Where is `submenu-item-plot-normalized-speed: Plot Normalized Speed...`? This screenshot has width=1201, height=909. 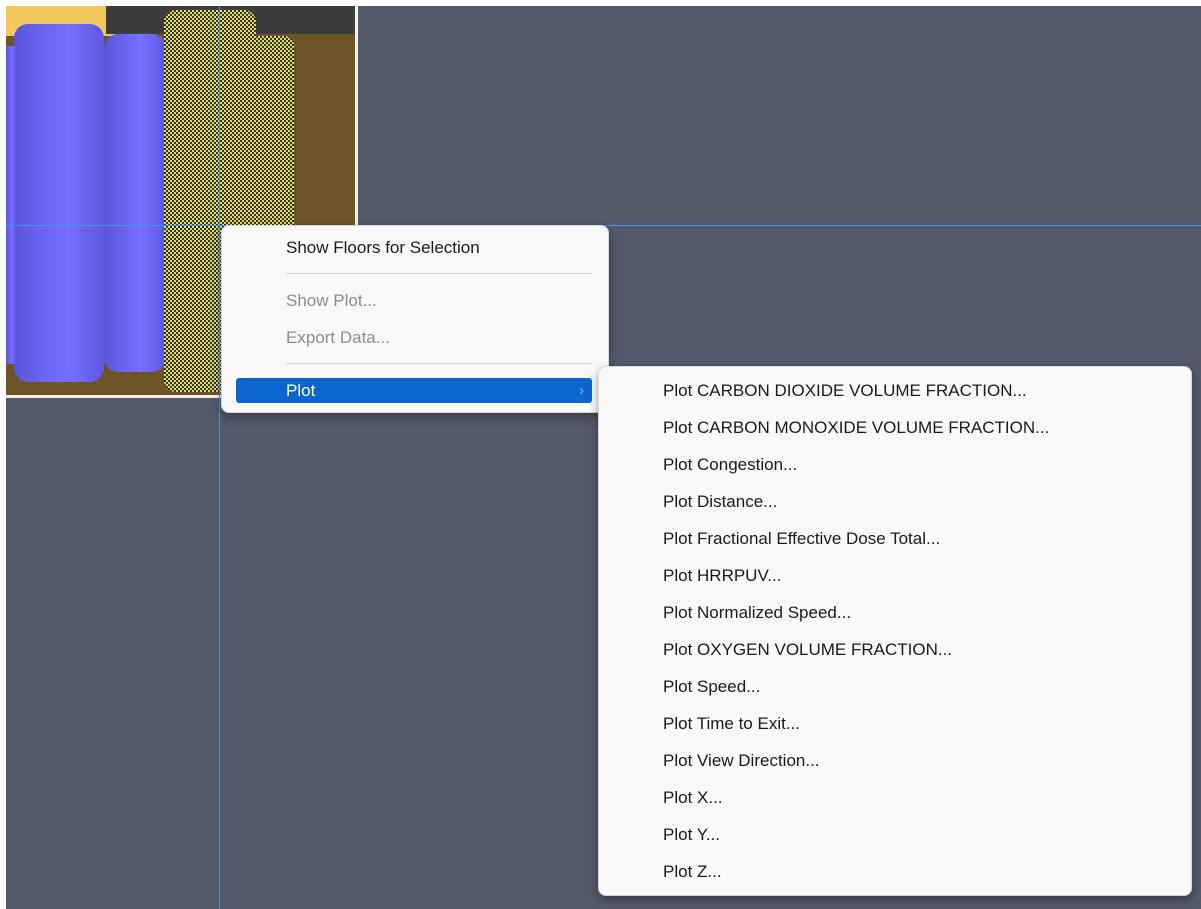
submenu-item-plot-normalized-speed: Plot Normalized Speed... is located at coordinates (757, 613).